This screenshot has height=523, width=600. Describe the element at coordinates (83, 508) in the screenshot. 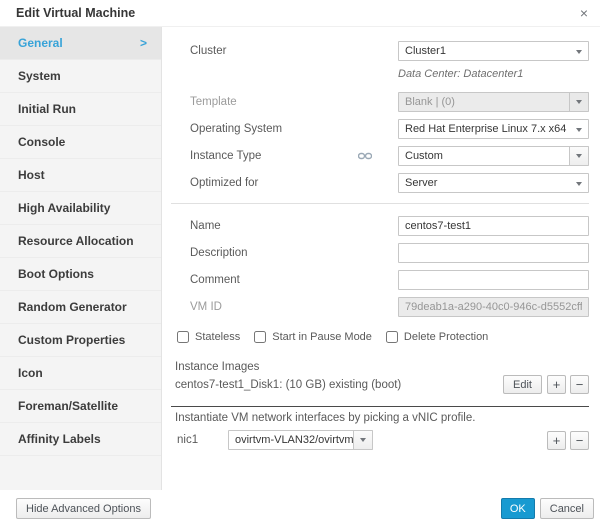

I see `hide-advanced-options-button: Hide Advanced Options` at that location.